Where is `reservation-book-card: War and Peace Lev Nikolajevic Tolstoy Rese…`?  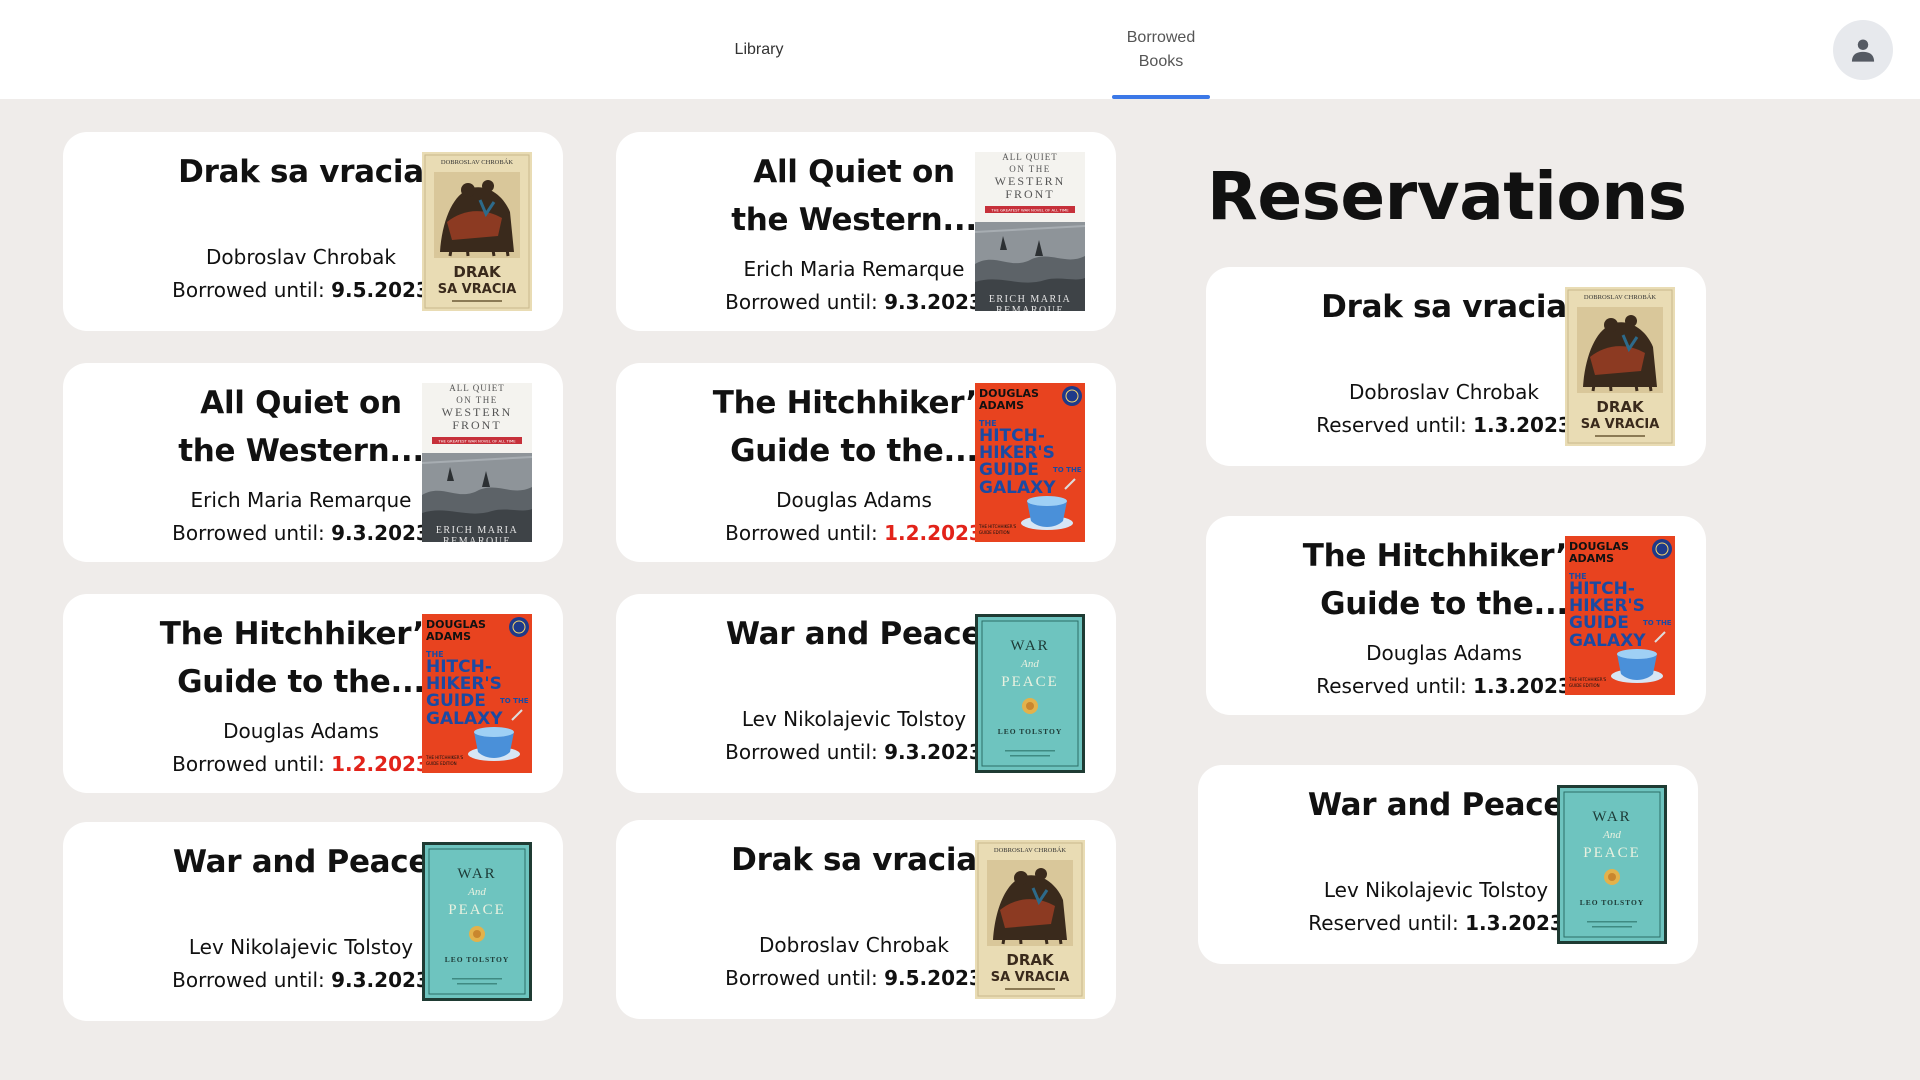
reservation-book-card: War and Peace Lev Nikolajevic Tolstoy Rese… is located at coordinates (1448, 864).